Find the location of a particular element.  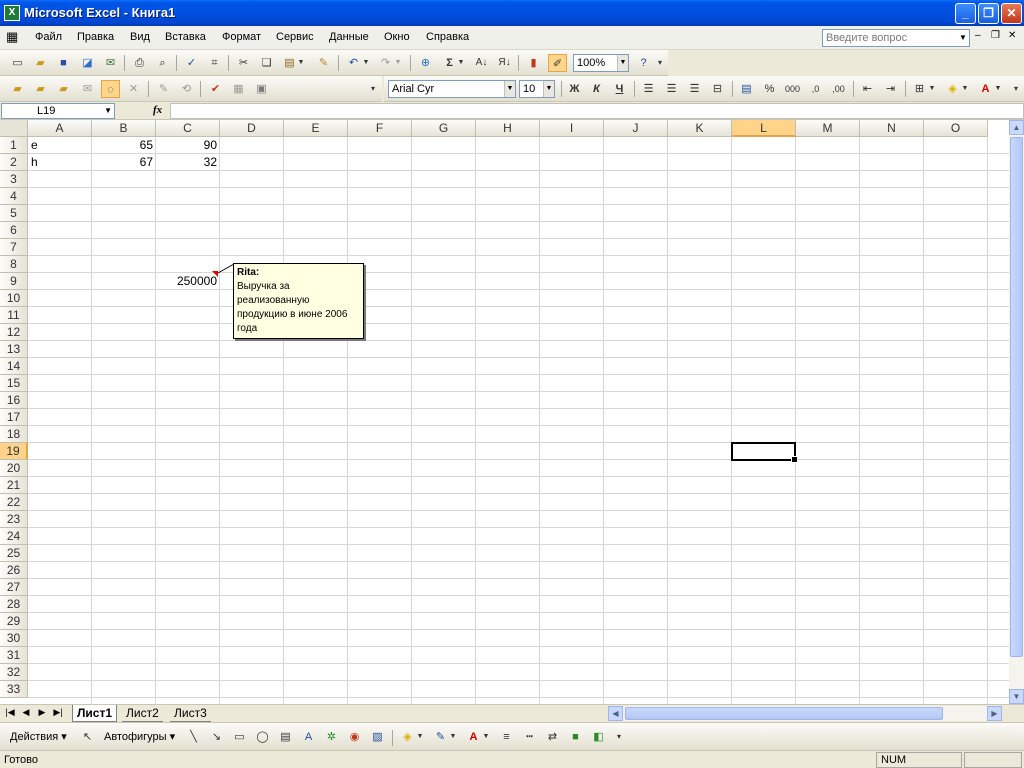

oval-icon: ◯ is located at coordinates (262, 737).